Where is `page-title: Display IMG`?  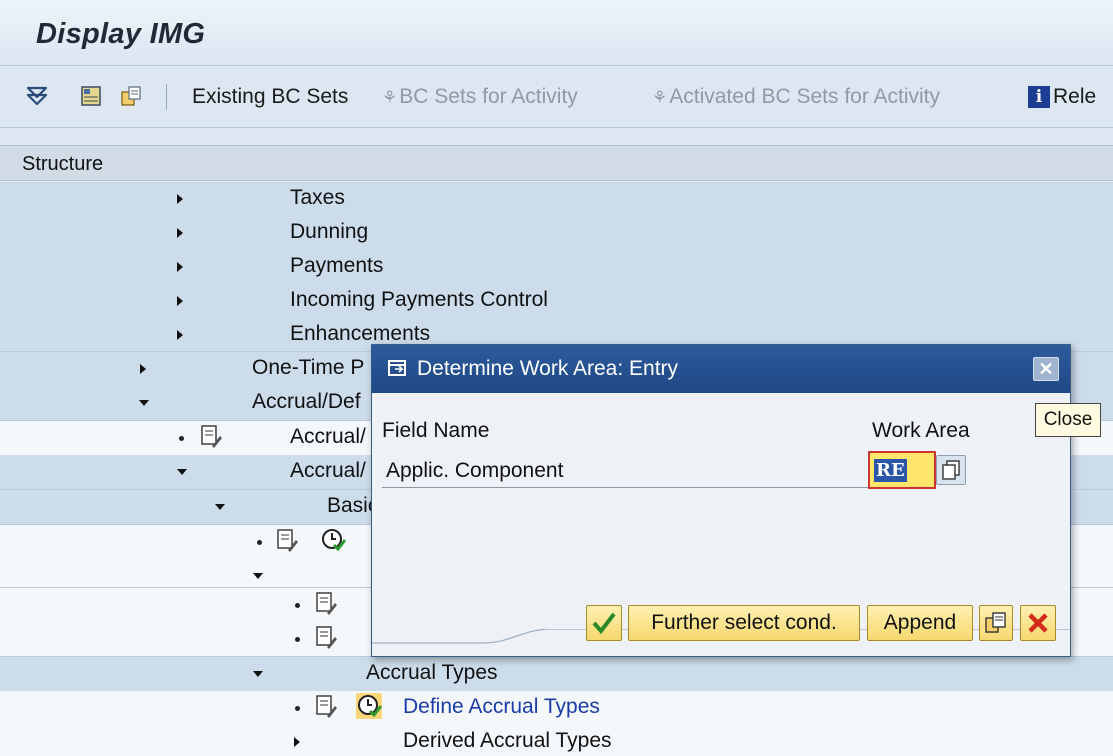 page-title: Display IMG is located at coordinates (121, 34).